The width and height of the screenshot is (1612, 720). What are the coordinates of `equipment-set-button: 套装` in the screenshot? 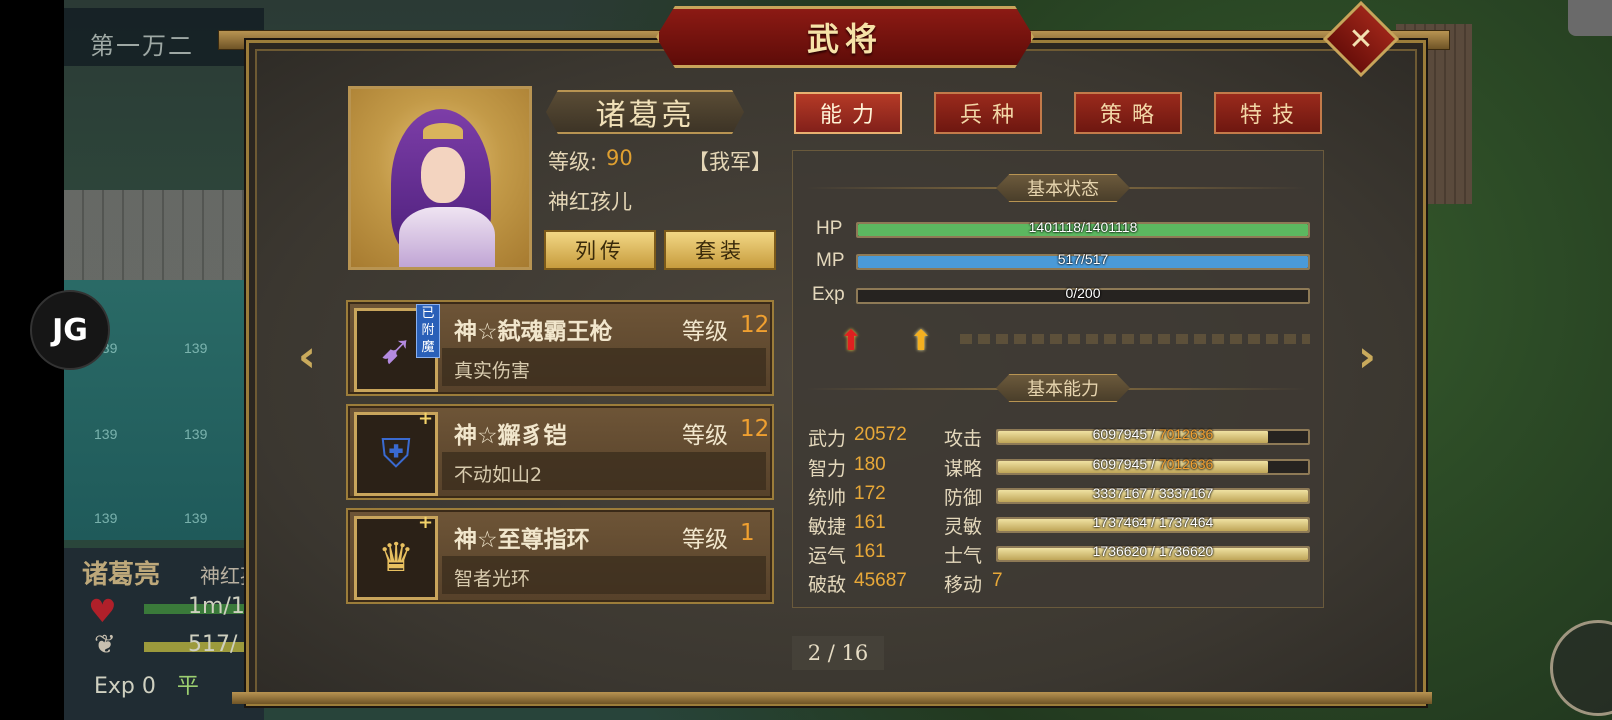 It's located at (720, 250).